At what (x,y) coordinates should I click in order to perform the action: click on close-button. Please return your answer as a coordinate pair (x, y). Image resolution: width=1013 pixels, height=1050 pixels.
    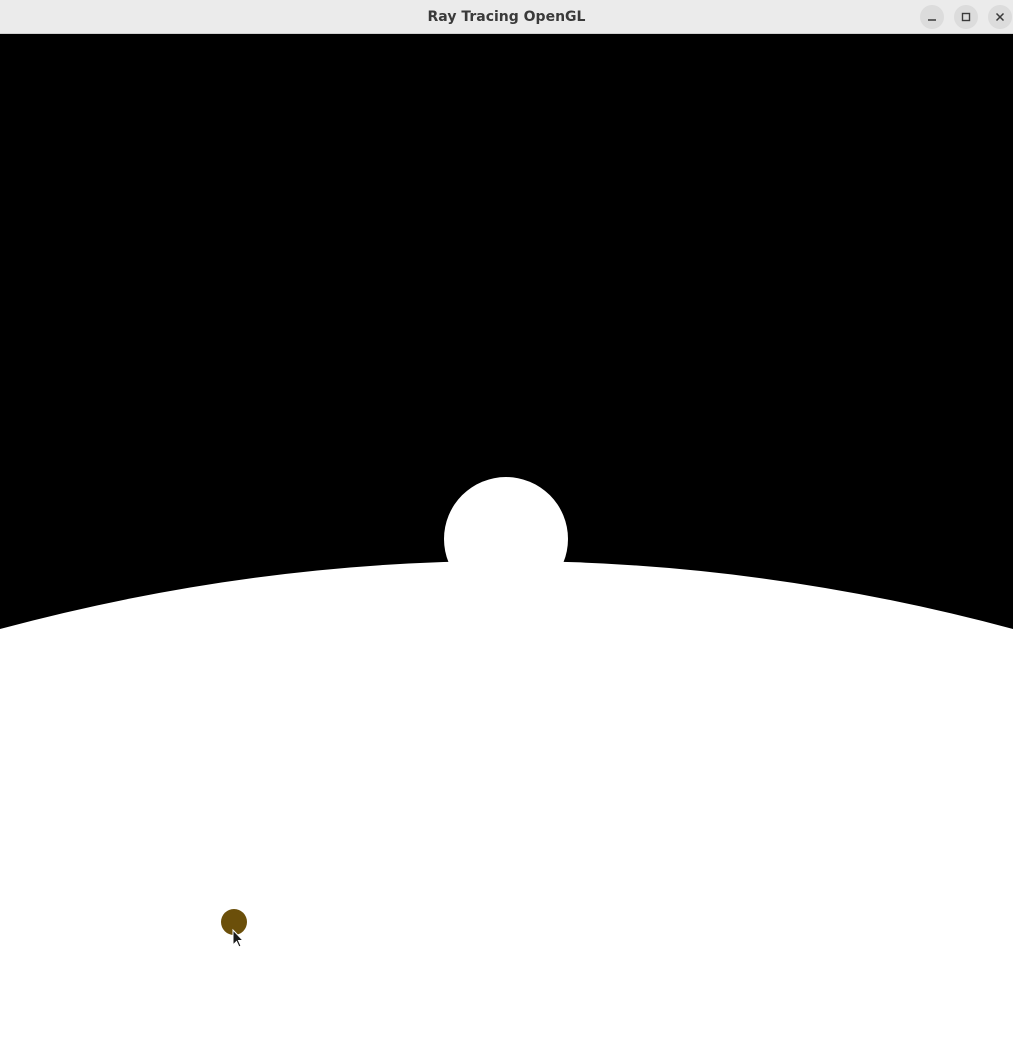
    Looking at the image, I should click on (1000, 17).